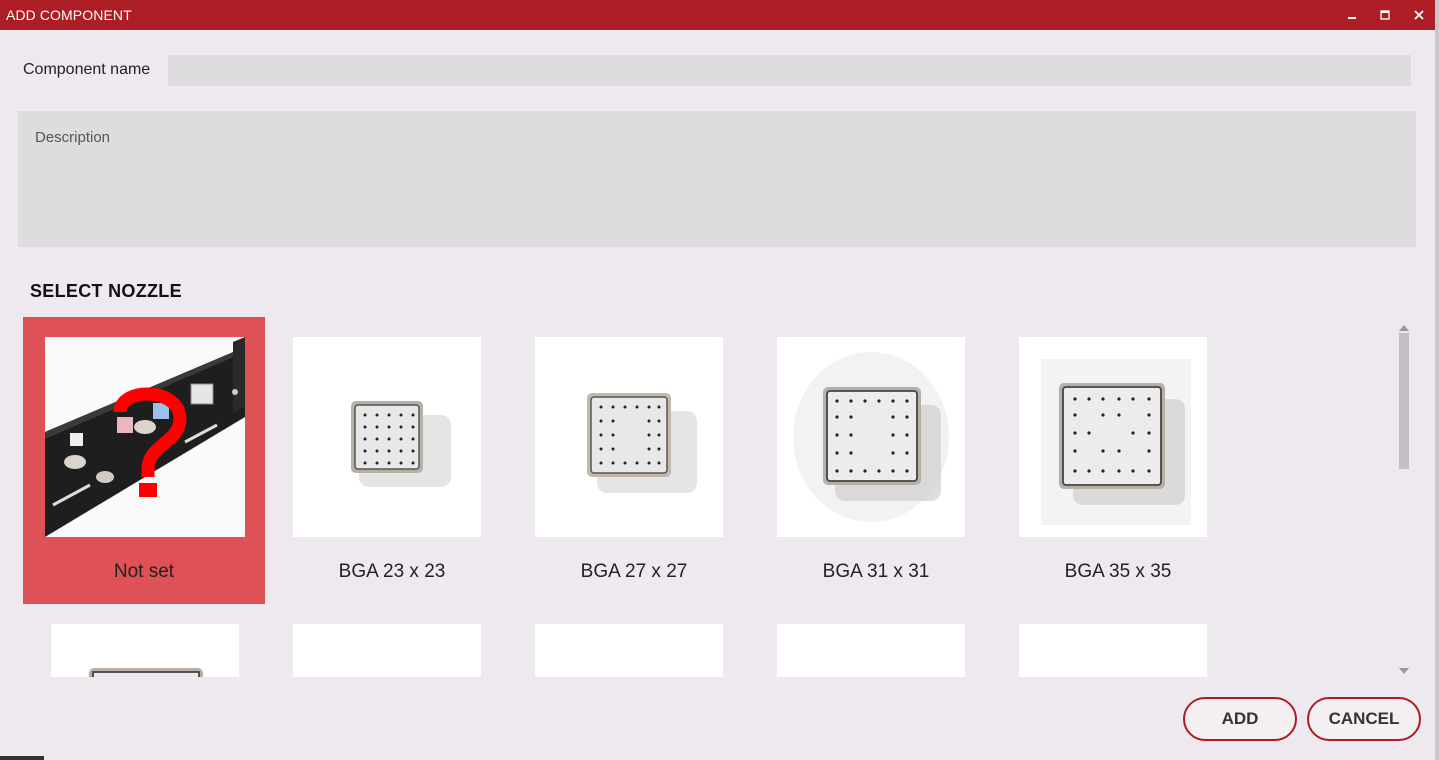 The image size is (1439, 760). What do you see at coordinates (392, 571) in the screenshot?
I see `nozzle-label: BGA 23 x 23` at bounding box center [392, 571].